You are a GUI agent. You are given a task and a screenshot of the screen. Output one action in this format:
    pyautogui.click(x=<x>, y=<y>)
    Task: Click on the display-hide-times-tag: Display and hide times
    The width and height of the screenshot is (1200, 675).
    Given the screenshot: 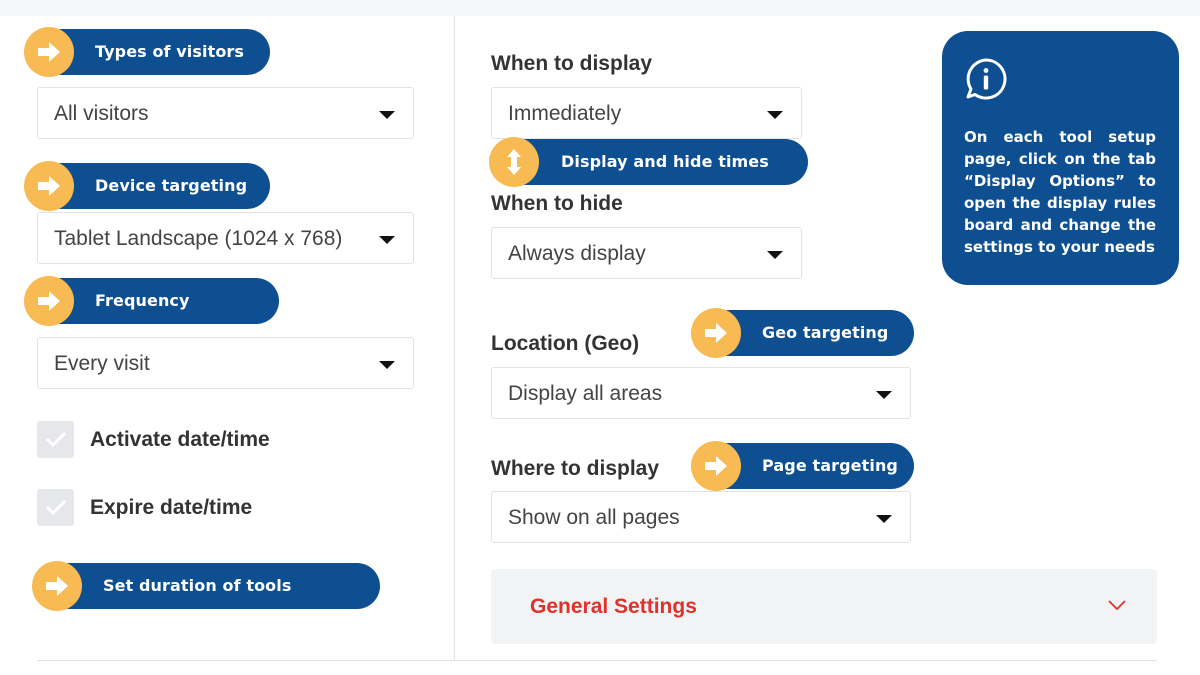 What is the action you would take?
    pyautogui.click(x=648, y=162)
    